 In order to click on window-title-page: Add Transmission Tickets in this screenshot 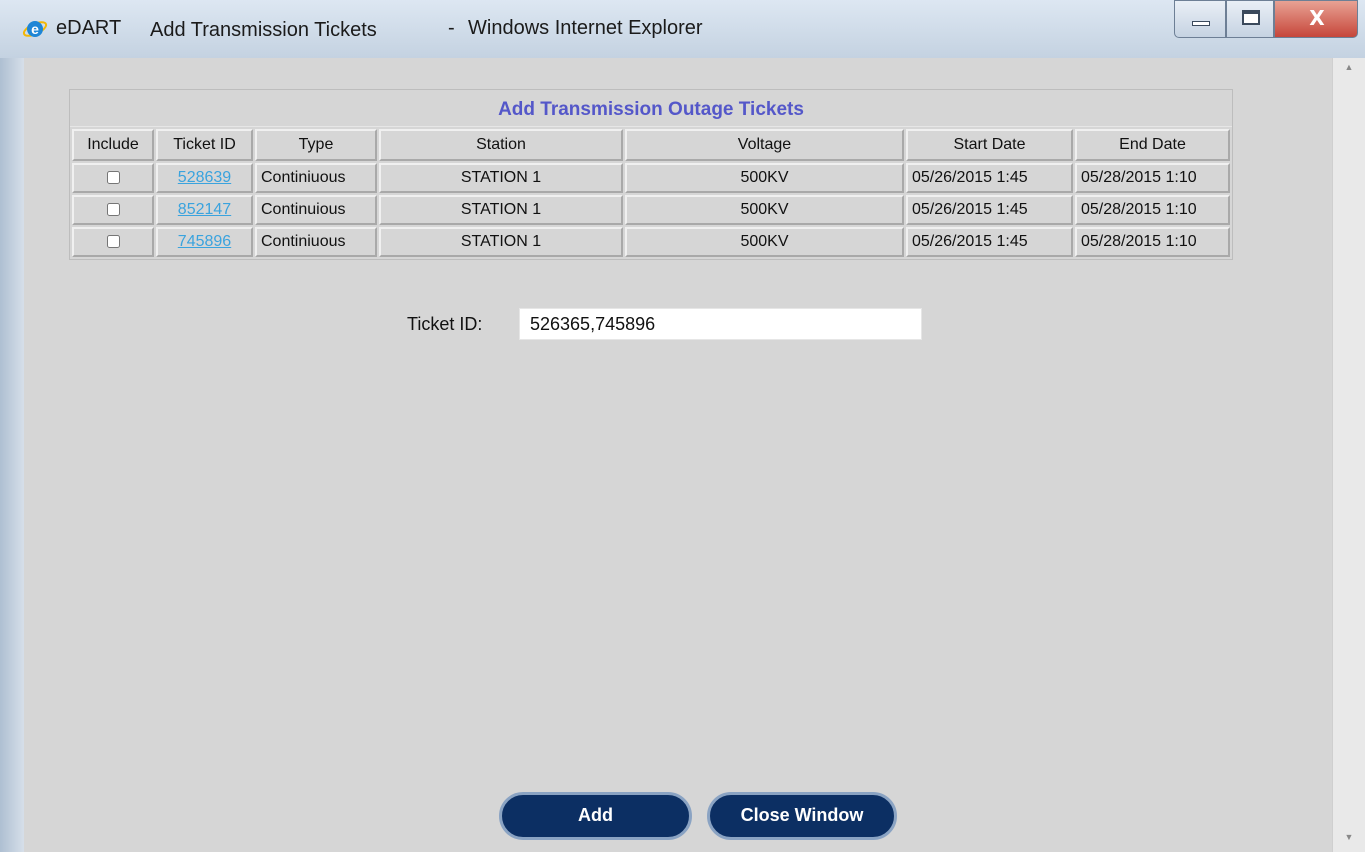, I will do `click(263, 30)`.